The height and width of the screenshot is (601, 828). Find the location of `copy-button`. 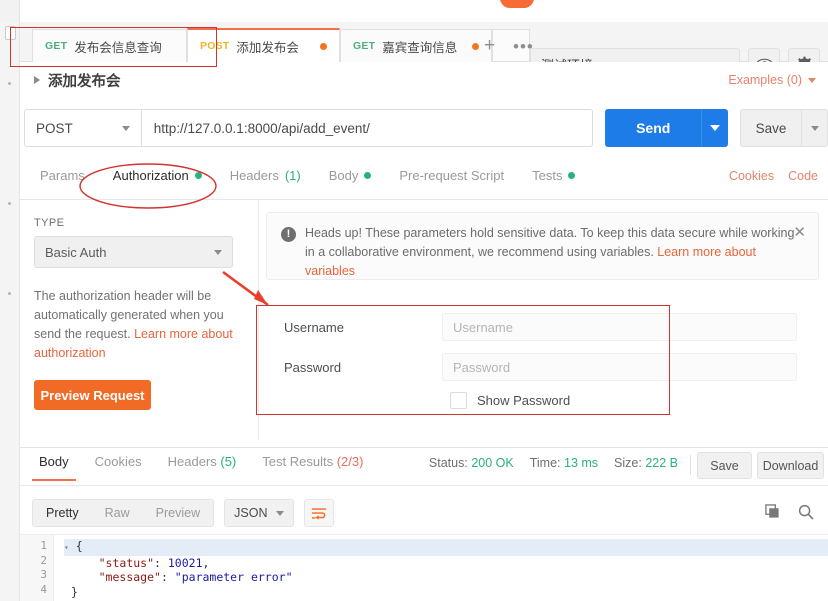

copy-button is located at coordinates (772, 513).